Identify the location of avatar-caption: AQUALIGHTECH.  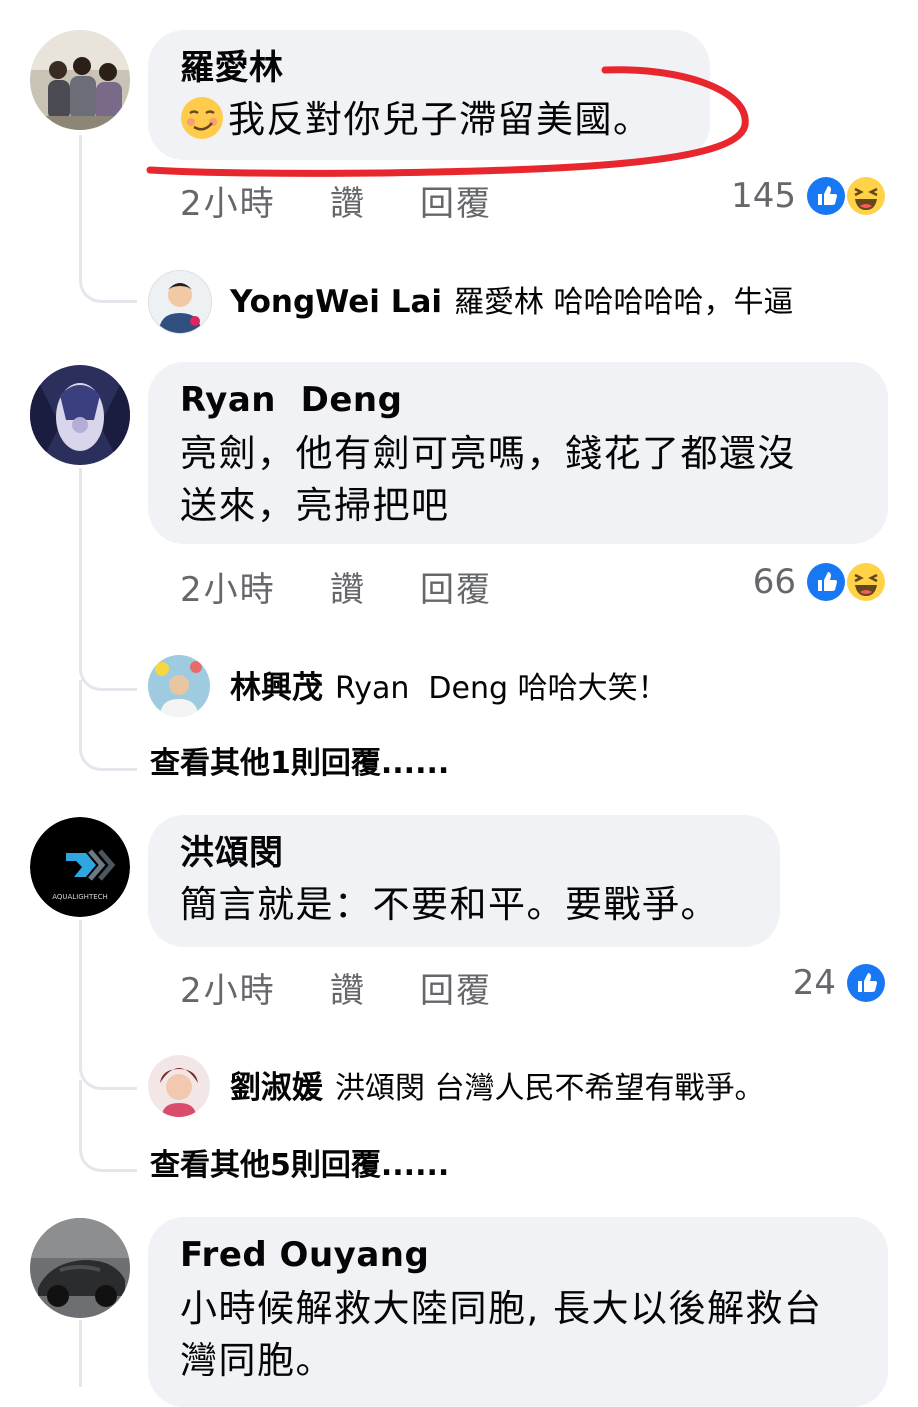
(80, 897).